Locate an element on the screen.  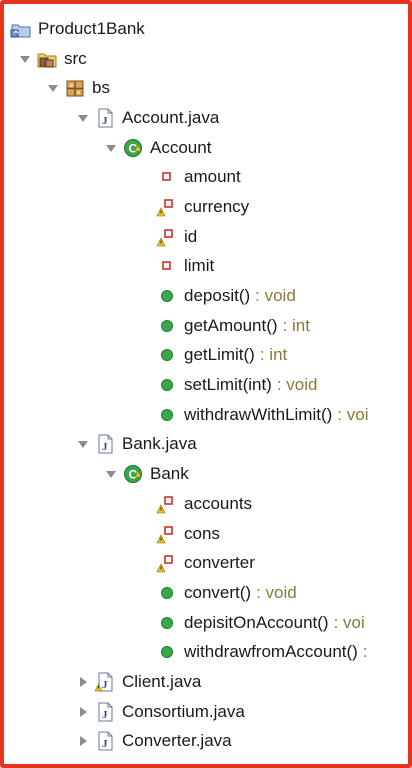
java-file-label: Consortium.java is located at coordinates (183, 711).